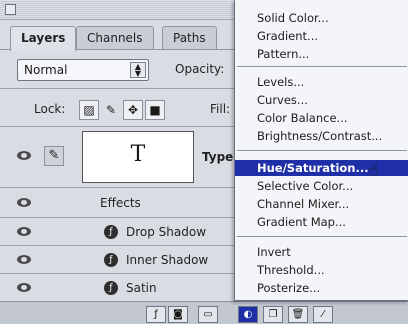  I want to click on layer-style-icon: ƒ, so click(156, 314).